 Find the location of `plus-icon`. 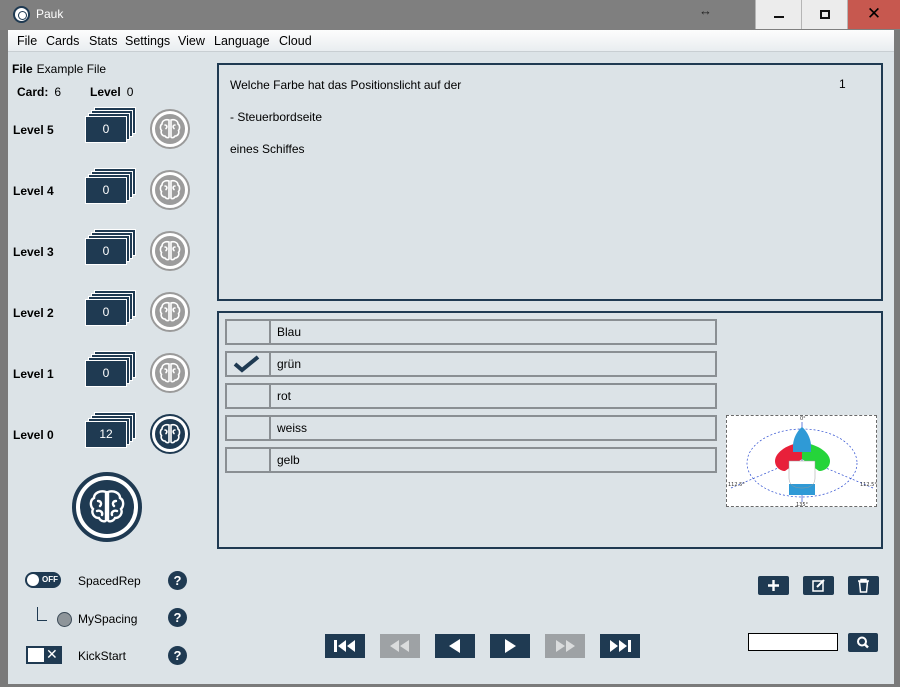

plus-icon is located at coordinates (773, 585).